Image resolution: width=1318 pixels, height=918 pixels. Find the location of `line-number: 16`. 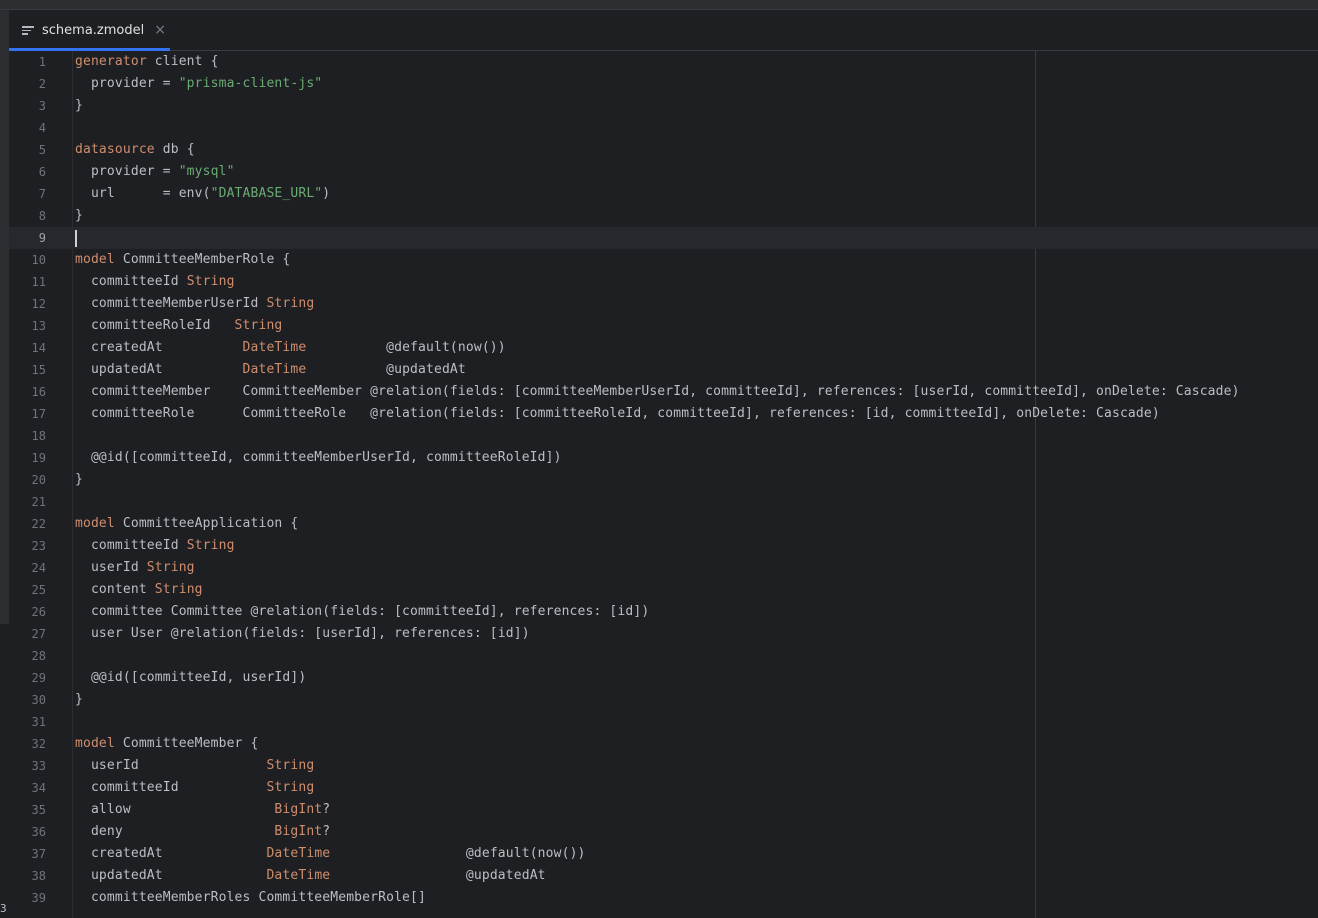

line-number: 16 is located at coordinates (38, 392).